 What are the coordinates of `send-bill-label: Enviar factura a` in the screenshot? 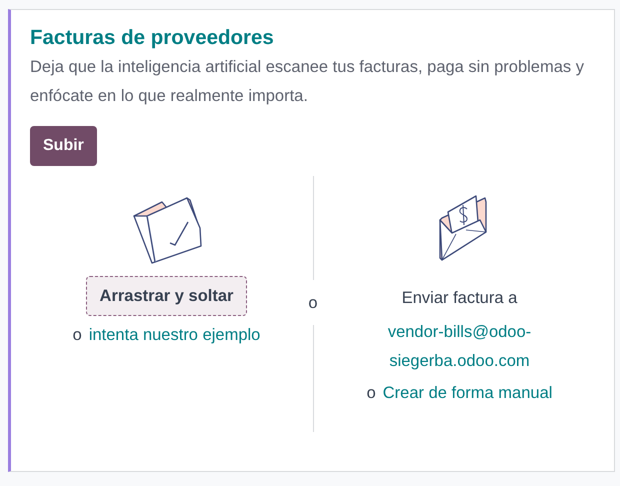 It's located at (460, 298).